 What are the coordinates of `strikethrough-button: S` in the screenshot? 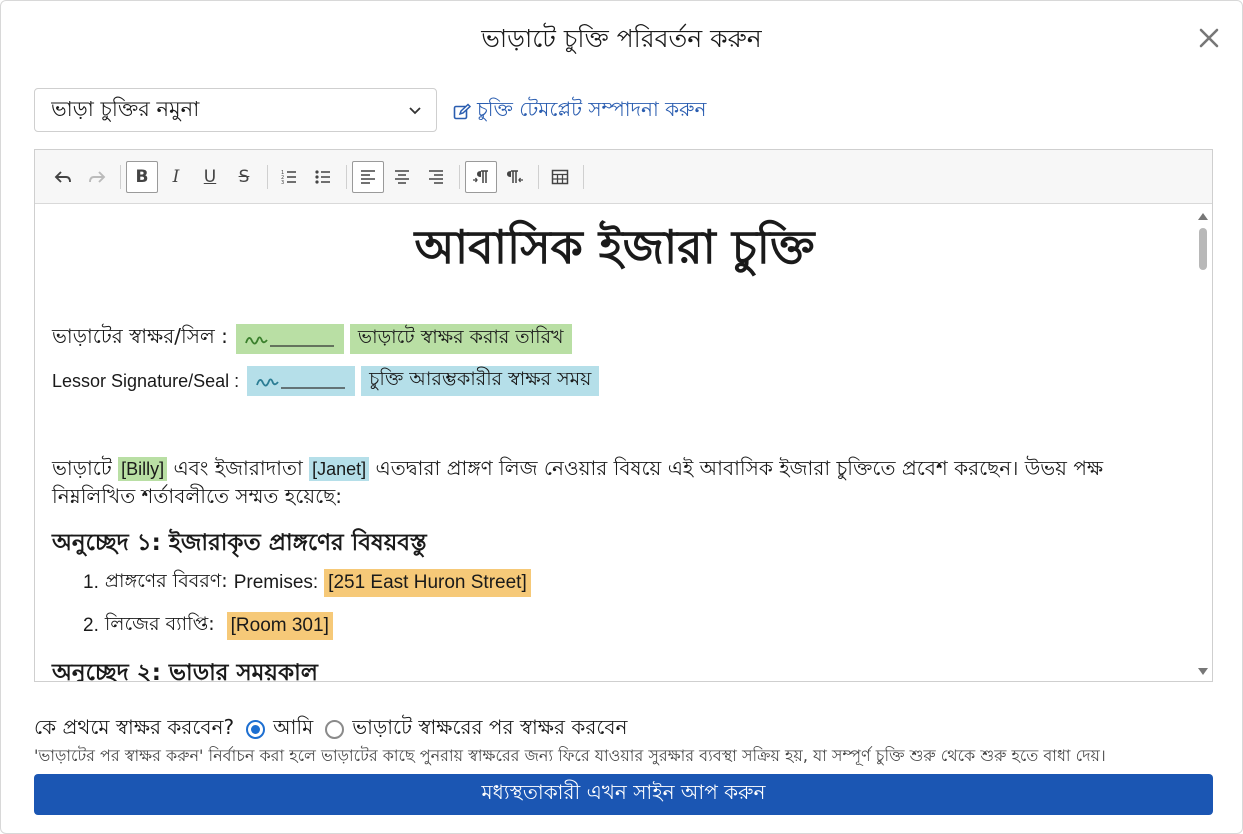 It's located at (244, 177).